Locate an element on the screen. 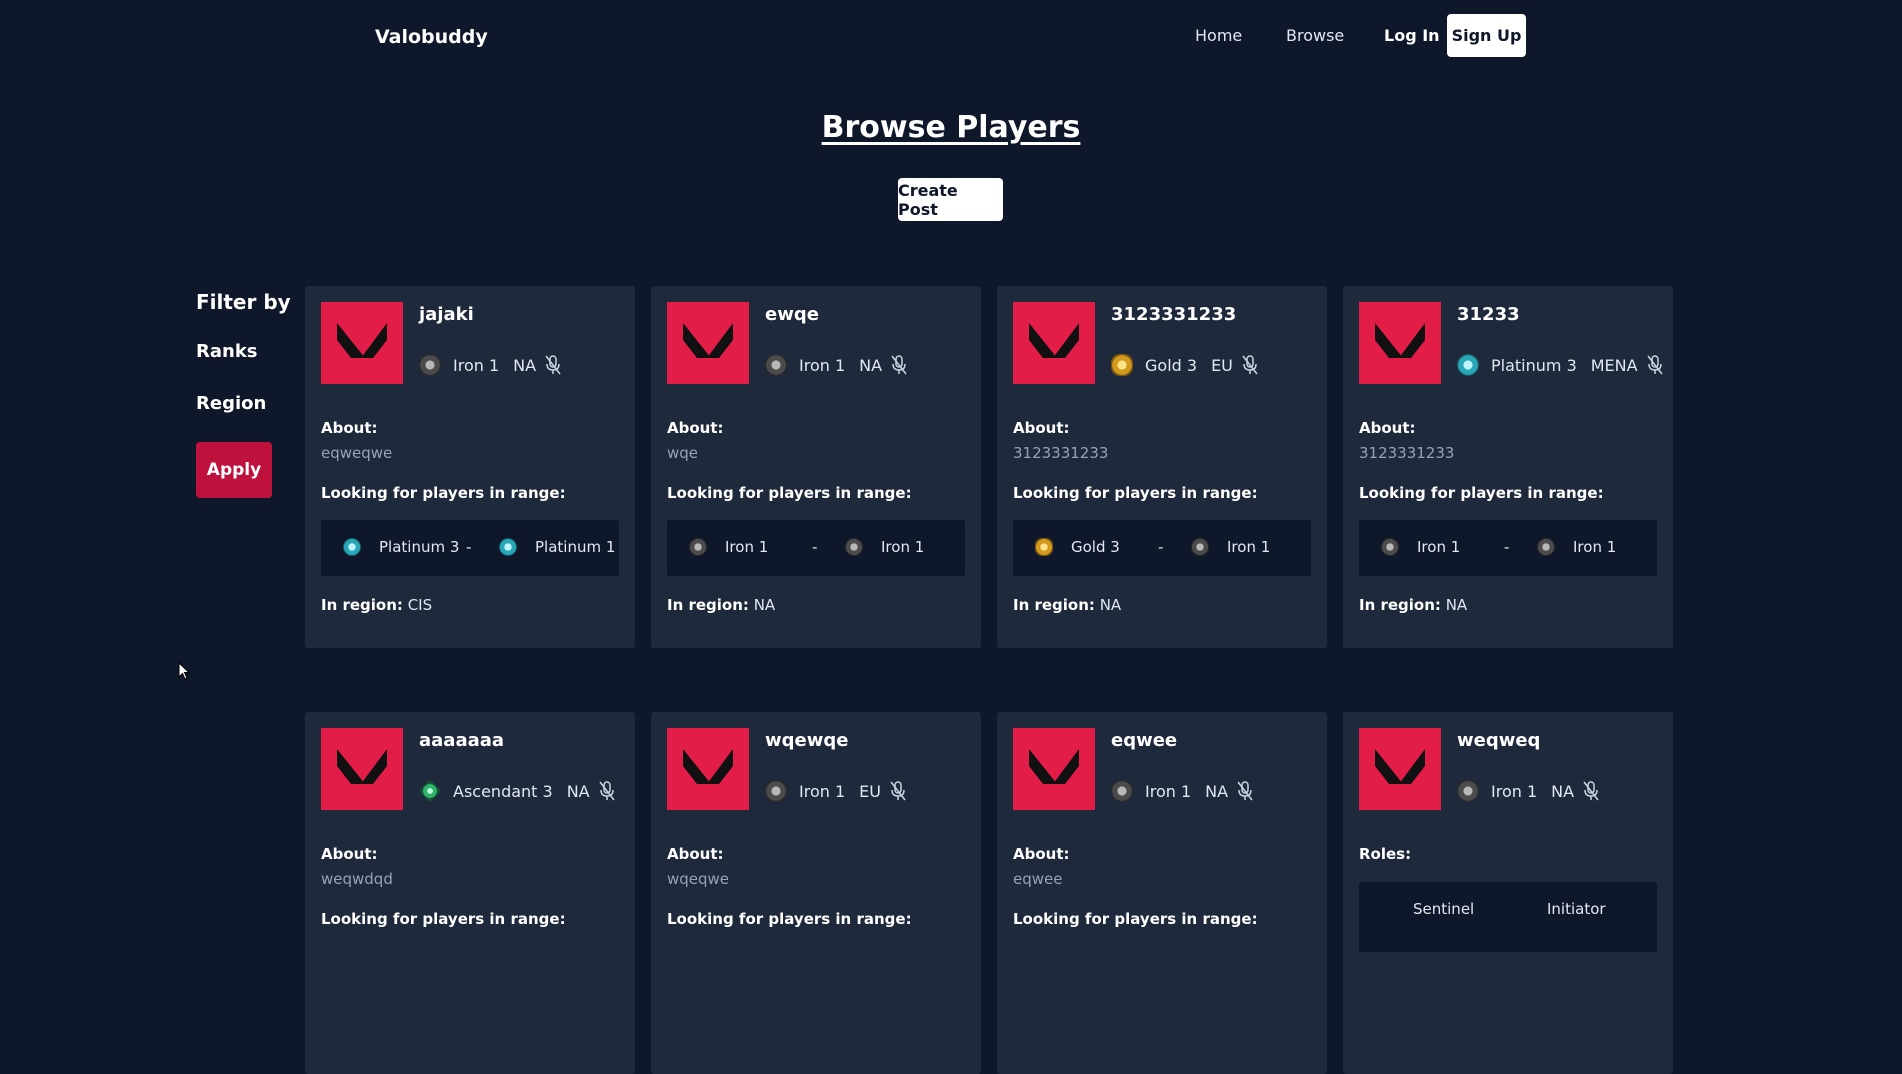  player-info: Gold 3 EU is located at coordinates (1185, 365).